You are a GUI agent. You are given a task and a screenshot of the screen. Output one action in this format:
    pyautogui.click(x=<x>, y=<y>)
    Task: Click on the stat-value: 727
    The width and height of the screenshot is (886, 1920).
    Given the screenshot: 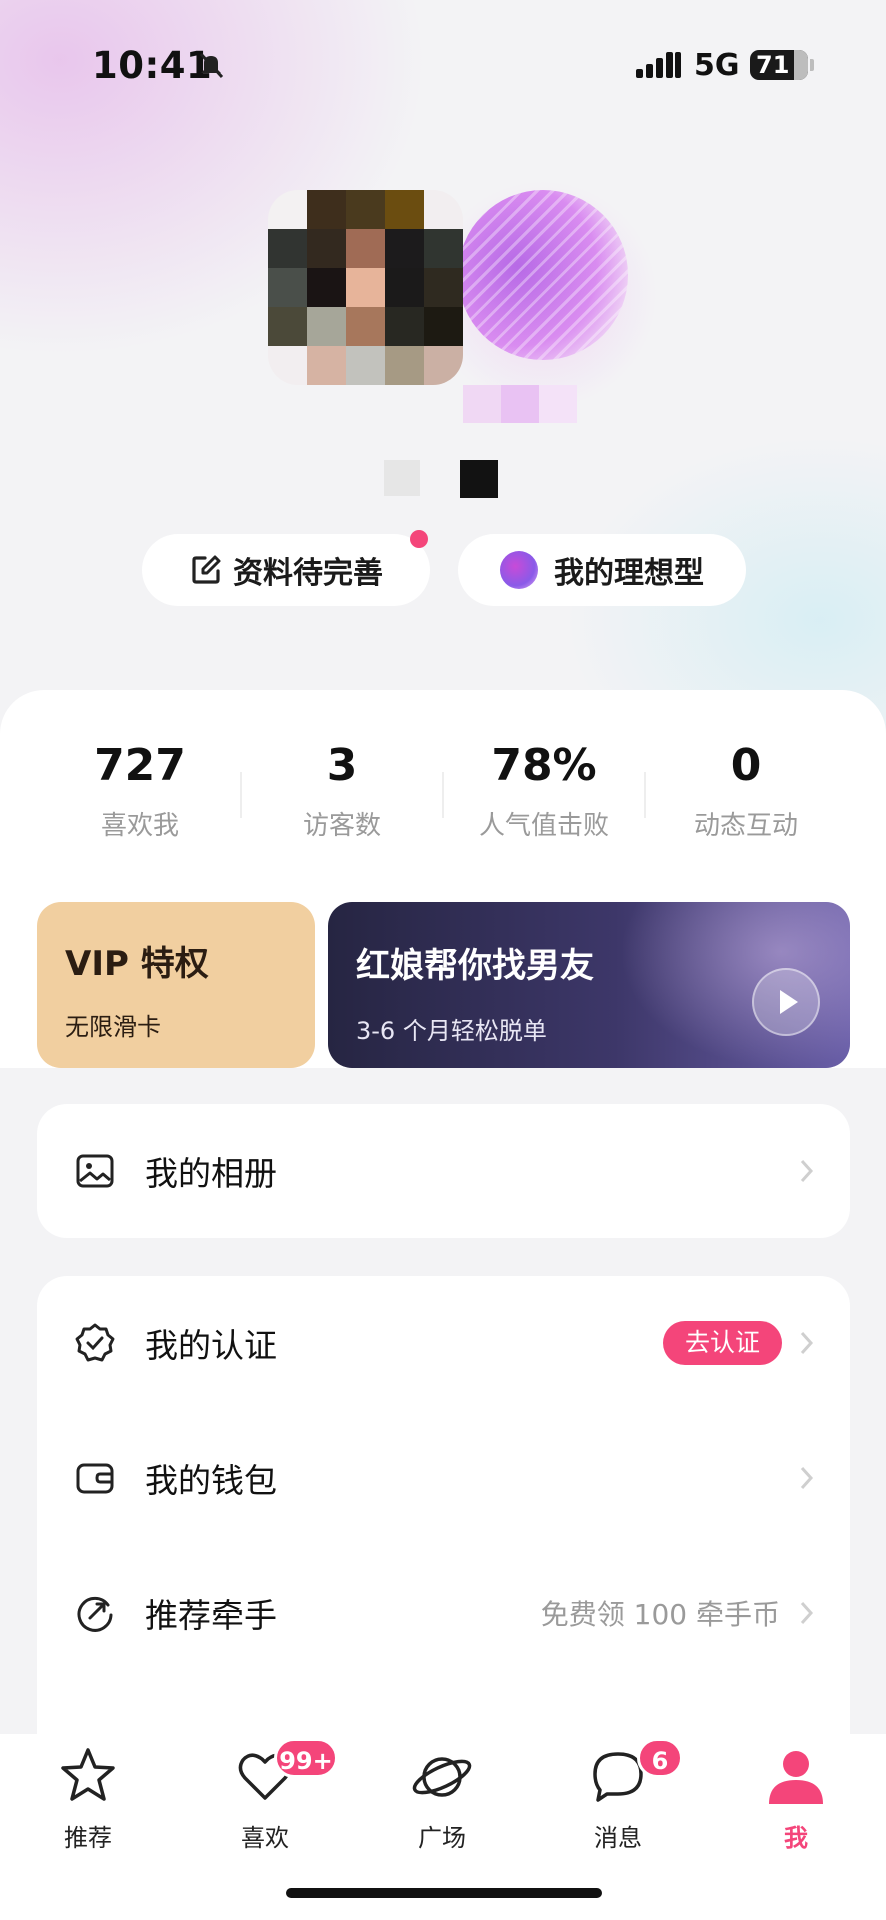 What is the action you would take?
    pyautogui.click(x=140, y=765)
    